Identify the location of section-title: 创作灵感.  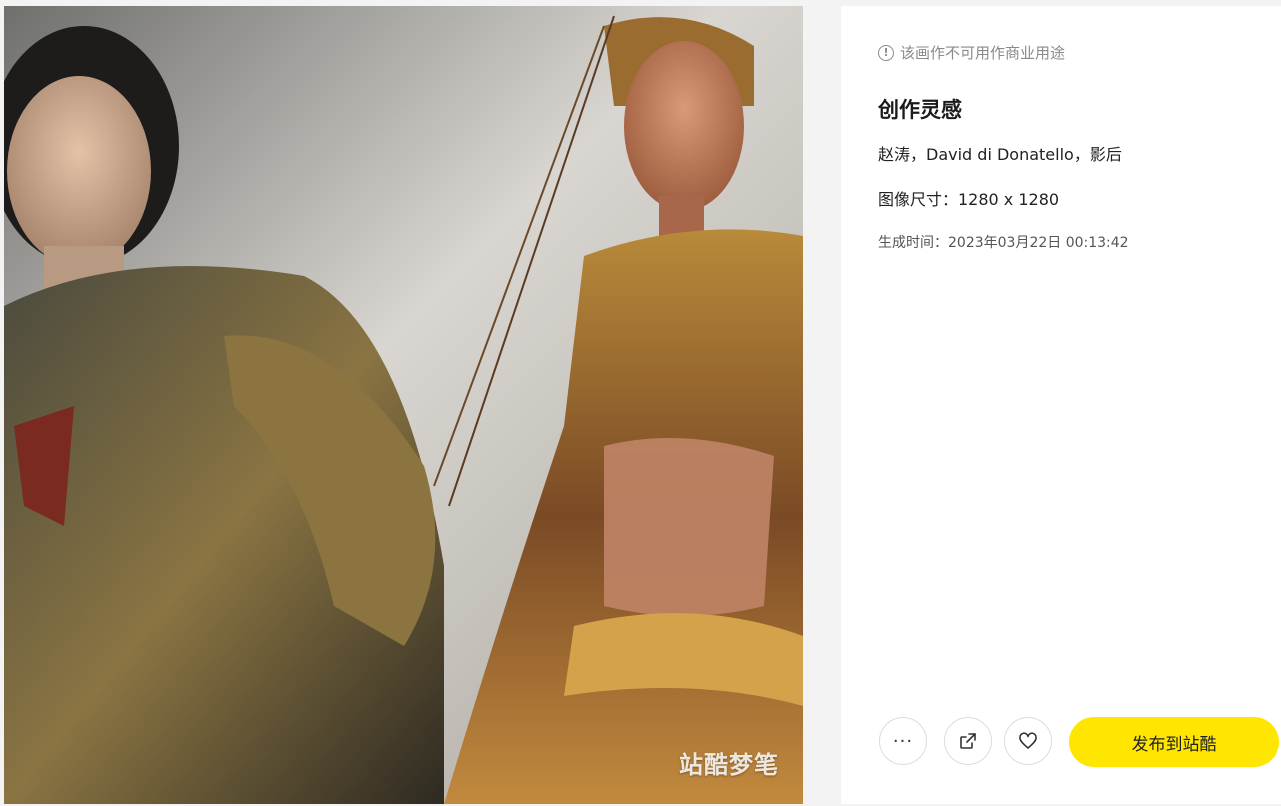
(920, 110).